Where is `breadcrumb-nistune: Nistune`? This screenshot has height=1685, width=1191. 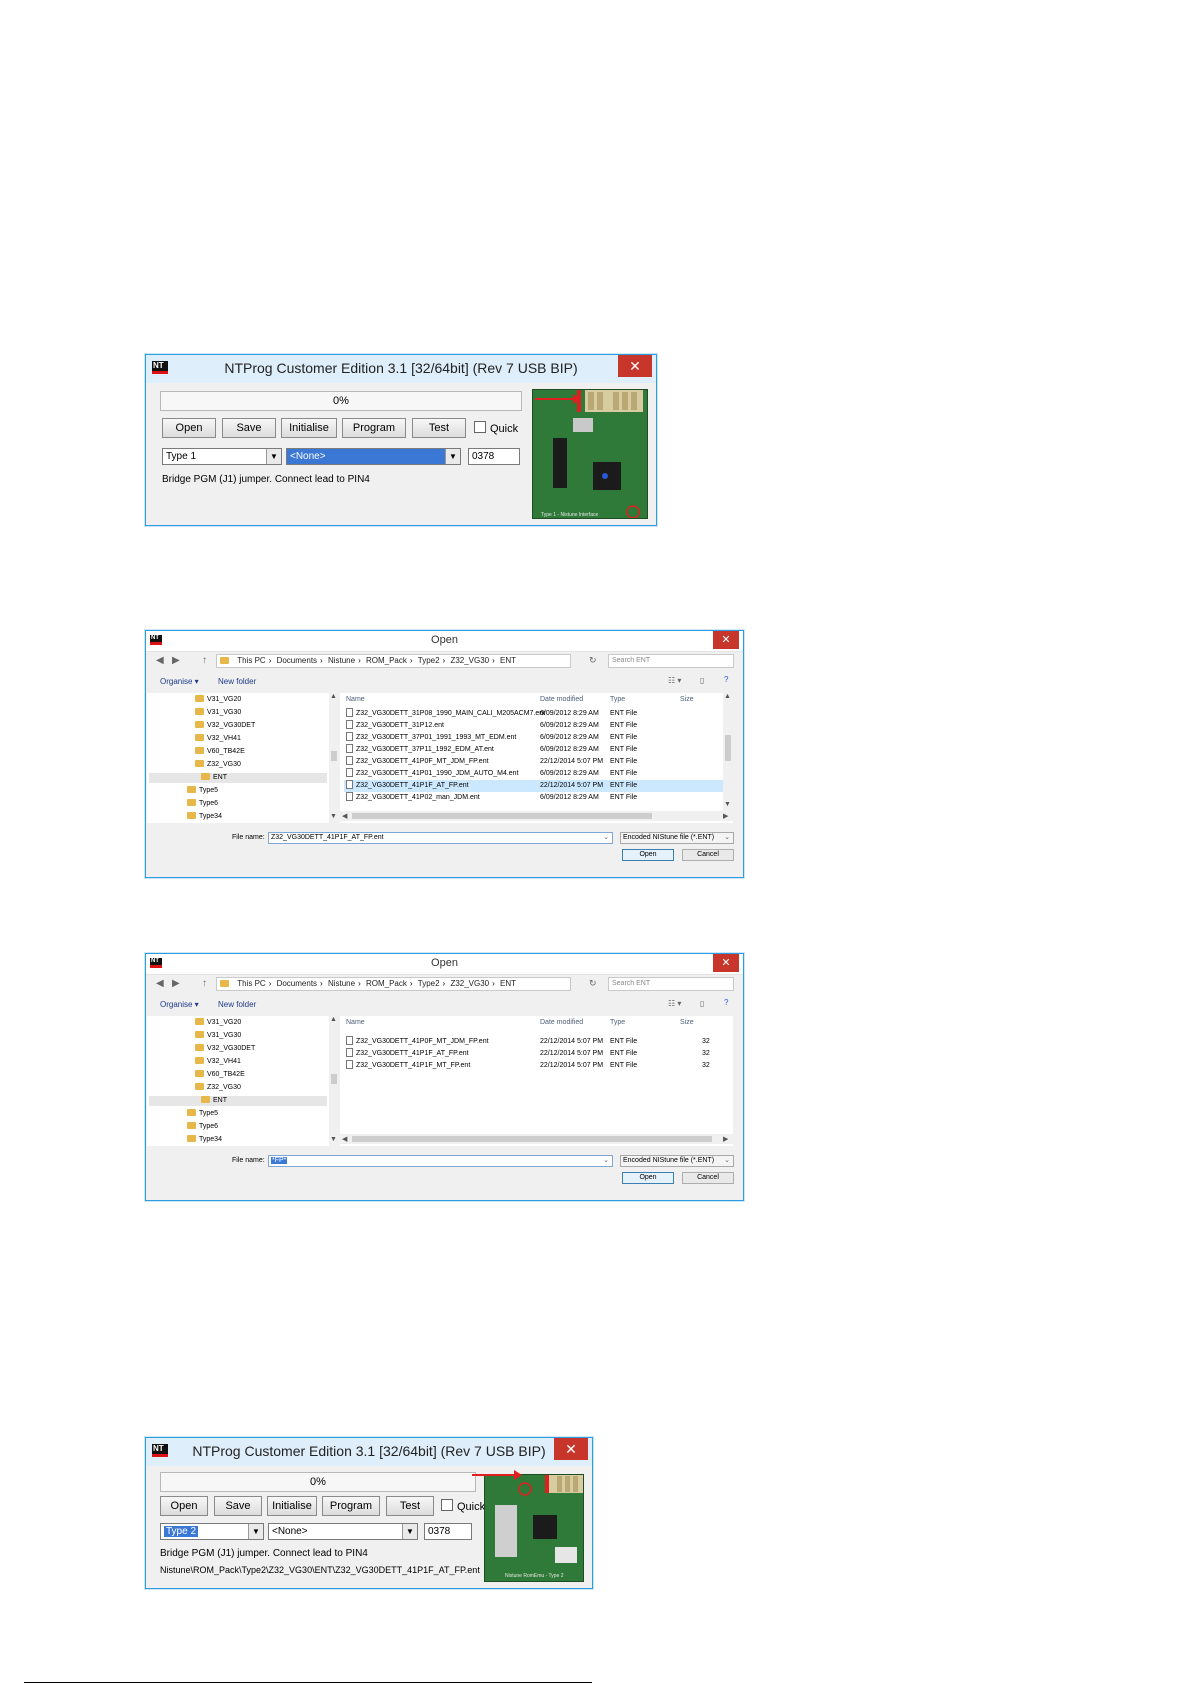
breadcrumb-nistune: Nistune is located at coordinates (341, 984).